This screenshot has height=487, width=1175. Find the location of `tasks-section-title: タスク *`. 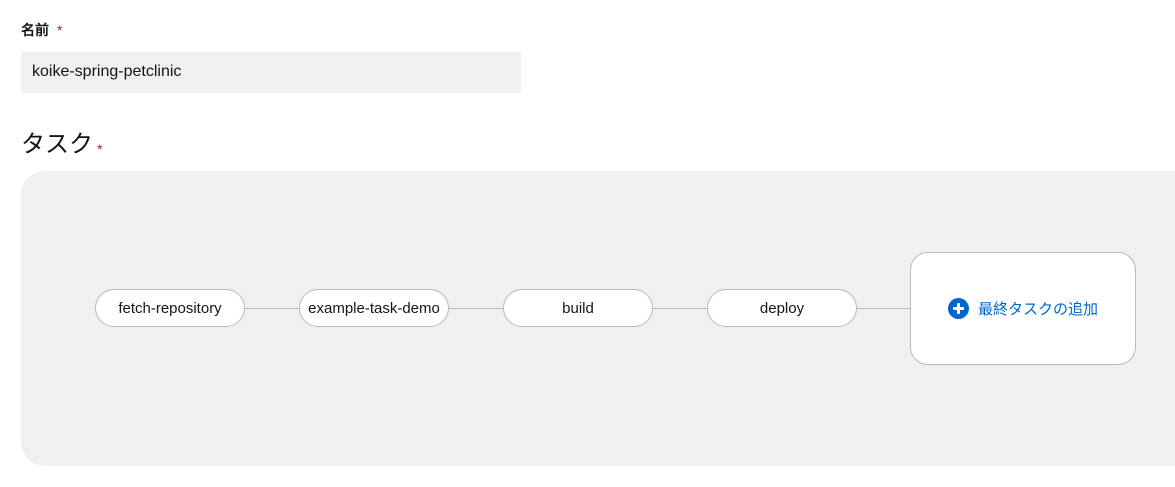

tasks-section-title: タスク * is located at coordinates (61, 141).